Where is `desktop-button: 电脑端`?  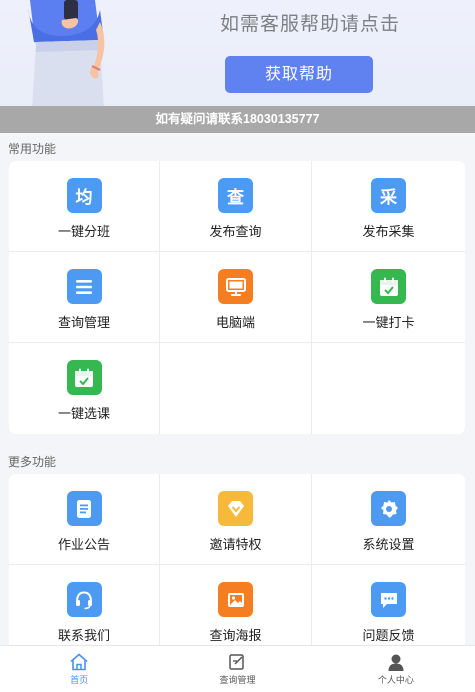
desktop-button: 电脑端 is located at coordinates (236, 297).